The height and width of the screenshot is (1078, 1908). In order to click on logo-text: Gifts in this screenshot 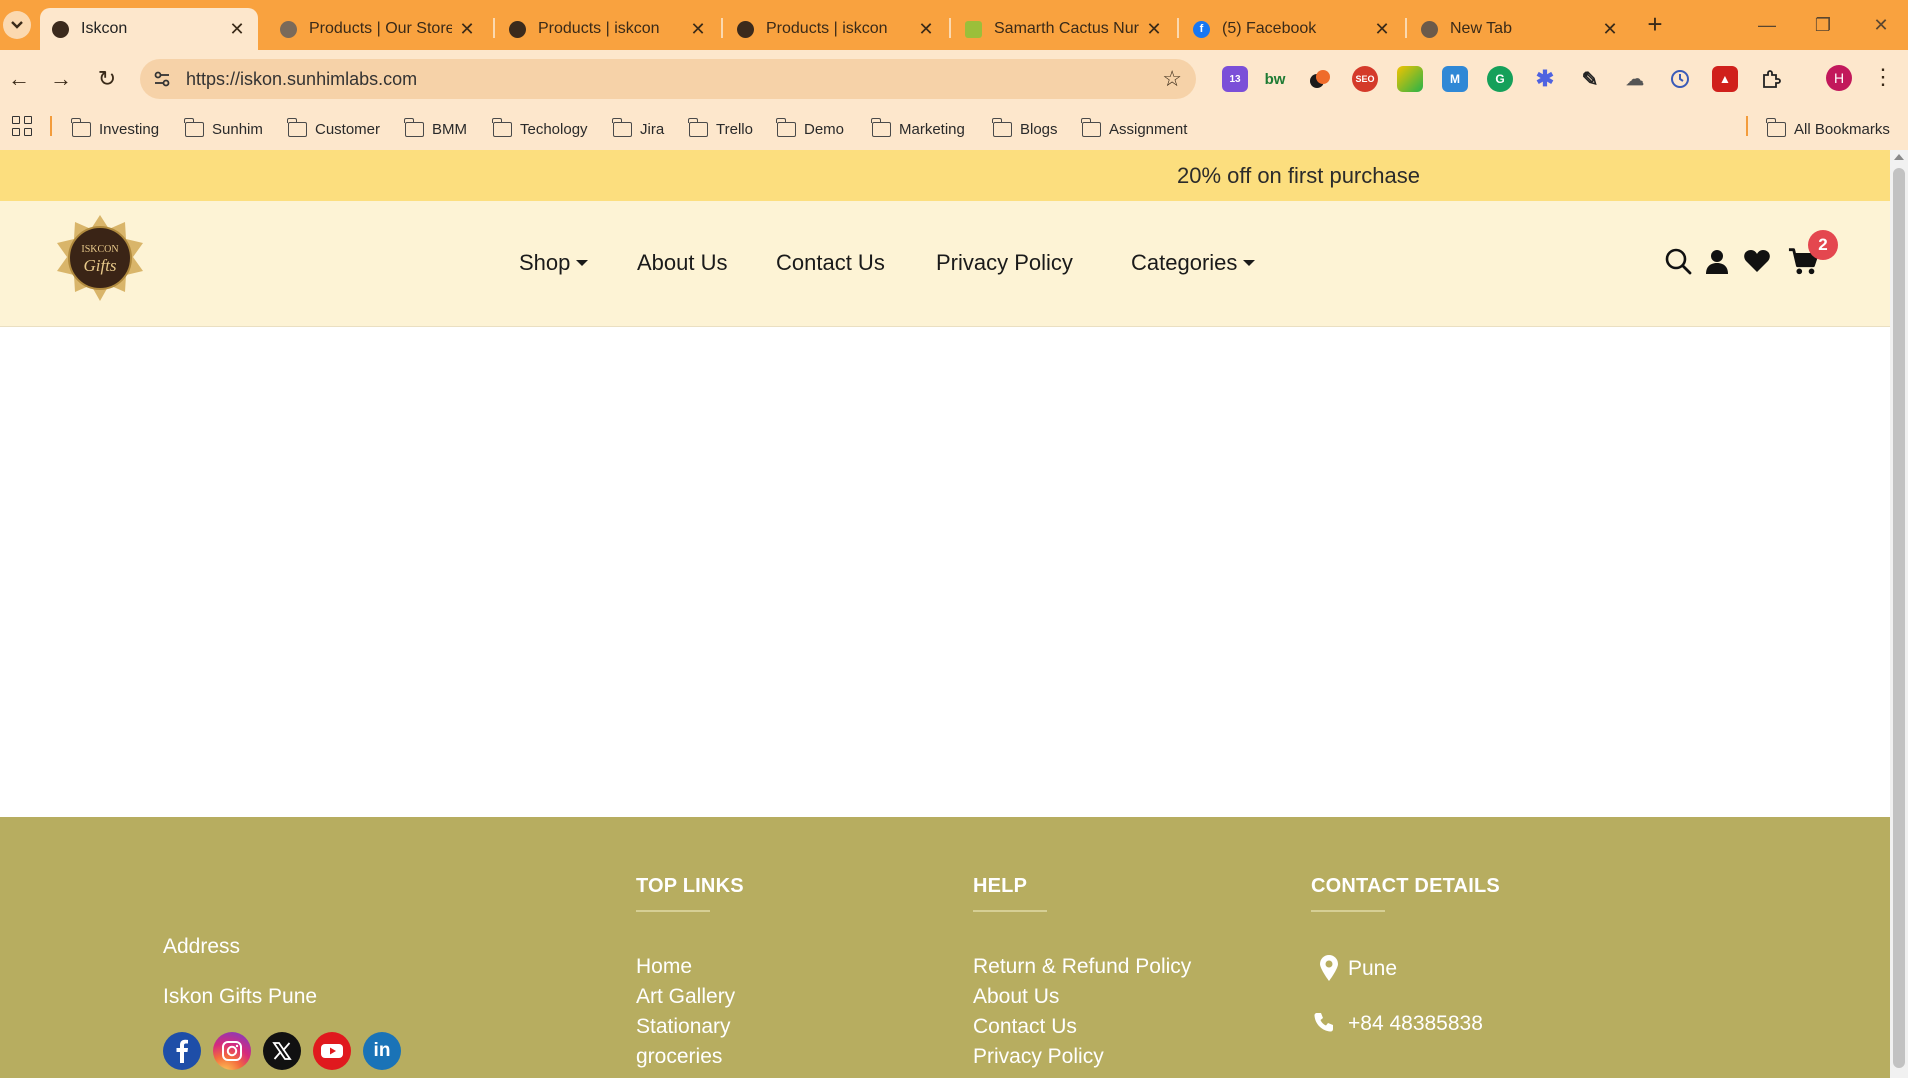, I will do `click(99, 265)`.